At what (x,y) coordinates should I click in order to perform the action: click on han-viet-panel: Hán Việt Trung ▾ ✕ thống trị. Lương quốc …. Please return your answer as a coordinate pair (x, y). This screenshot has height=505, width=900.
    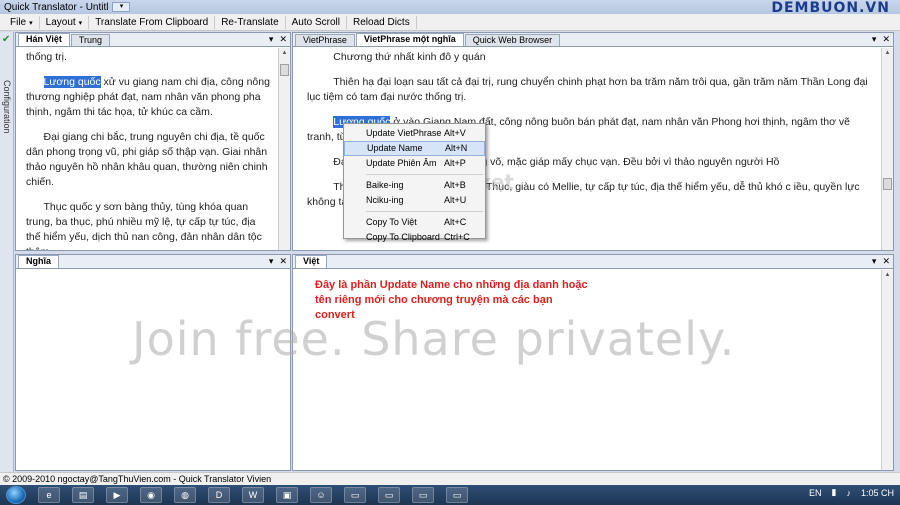
    Looking at the image, I should click on (153, 141).